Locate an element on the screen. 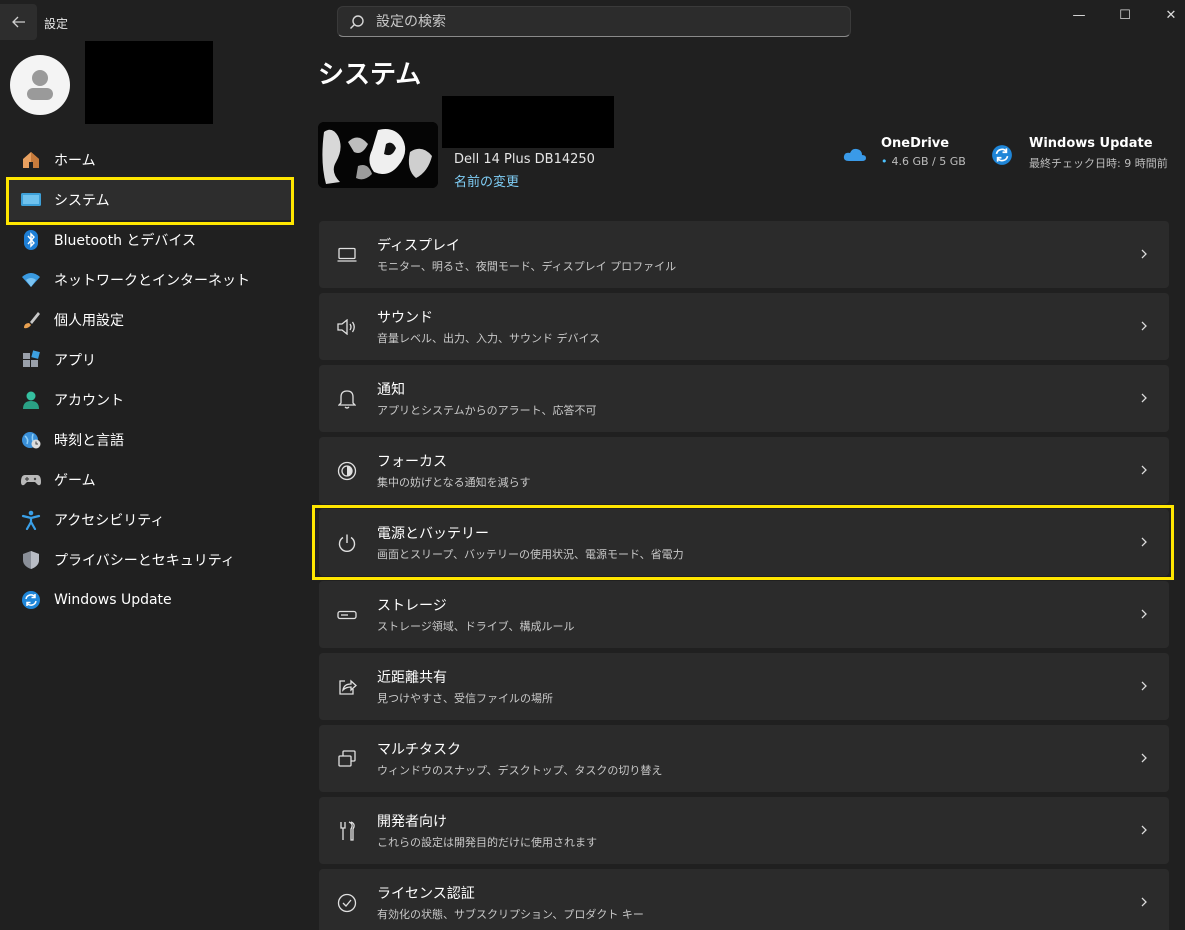  windows-update-status: Windows Update 最終チェック日時: 9 時間前 is located at coordinates (1079, 153).